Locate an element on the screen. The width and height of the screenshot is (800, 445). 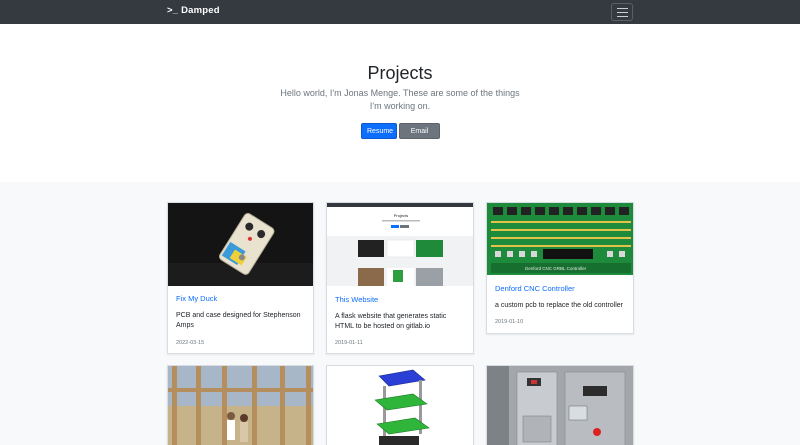
thumb-heading: Projects is located at coordinates (401, 215).